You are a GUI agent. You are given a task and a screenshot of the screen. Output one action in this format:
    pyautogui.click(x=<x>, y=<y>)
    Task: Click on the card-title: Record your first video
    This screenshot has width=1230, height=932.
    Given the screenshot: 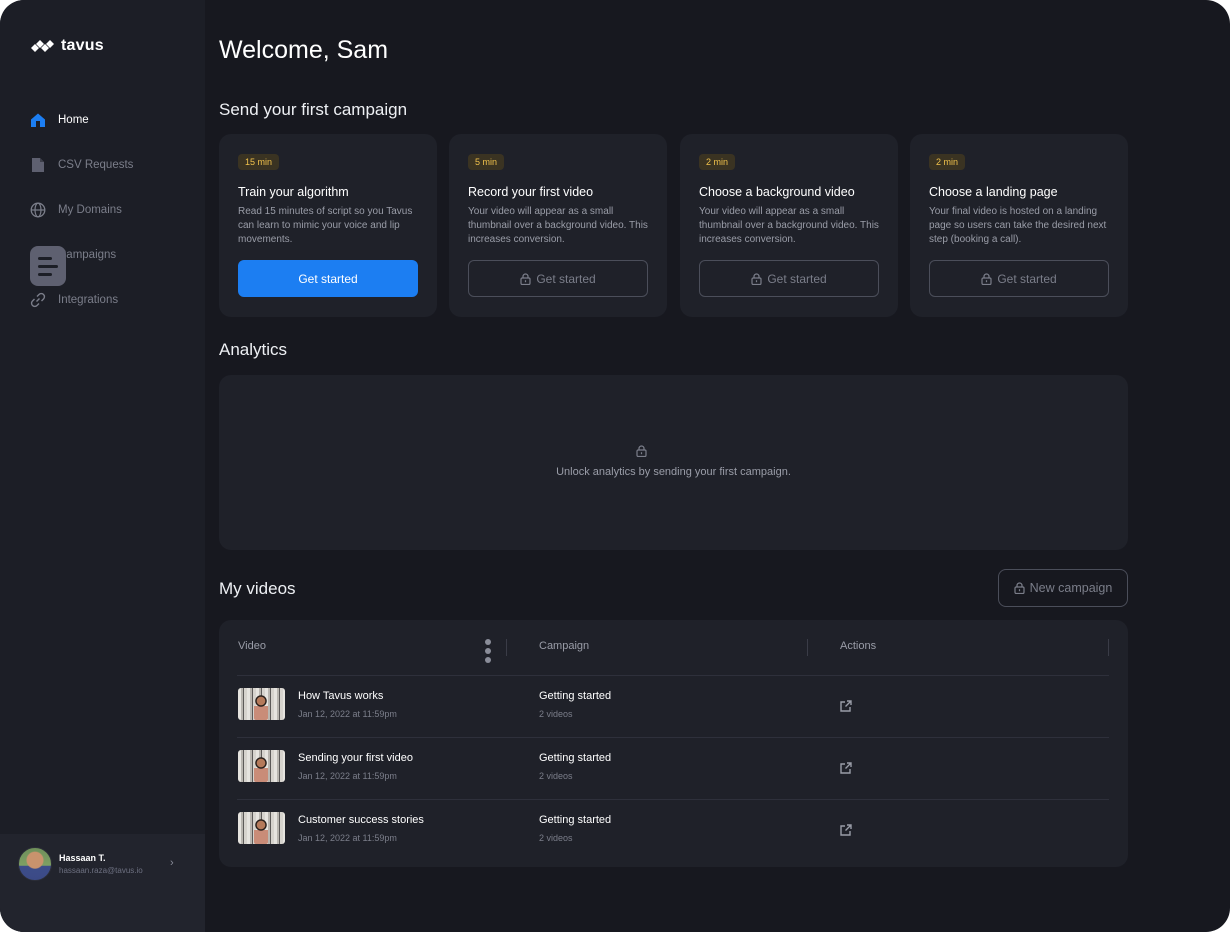 What is the action you would take?
    pyautogui.click(x=531, y=192)
    